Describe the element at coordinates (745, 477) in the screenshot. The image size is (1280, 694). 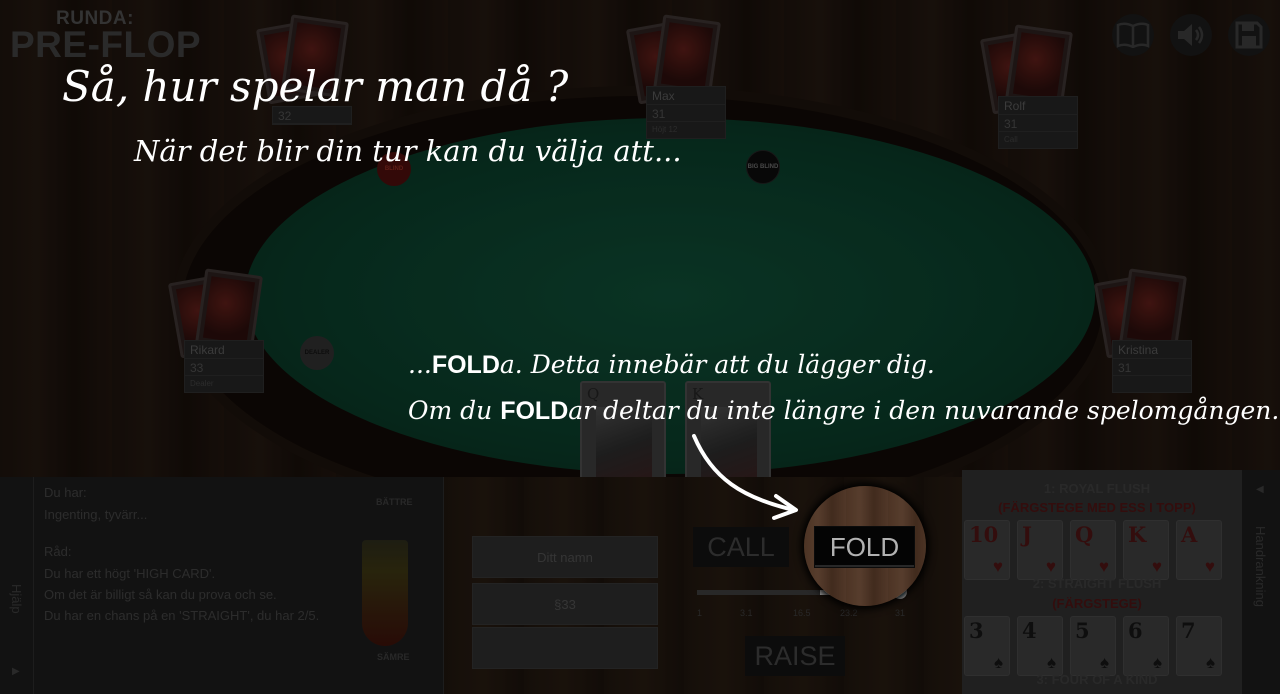
I see `tutorial-arrow-icon` at that location.